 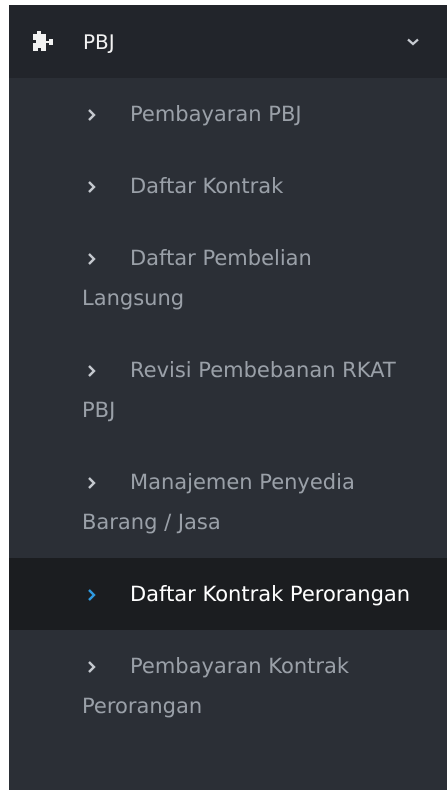 What do you see at coordinates (228, 594) in the screenshot?
I see `menu-item: Daftar Kontrak Perorangan` at bounding box center [228, 594].